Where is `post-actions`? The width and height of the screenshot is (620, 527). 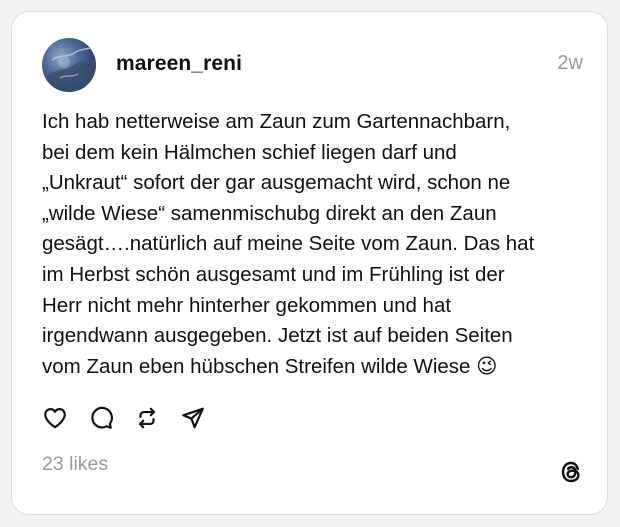
post-actions is located at coordinates (124, 418).